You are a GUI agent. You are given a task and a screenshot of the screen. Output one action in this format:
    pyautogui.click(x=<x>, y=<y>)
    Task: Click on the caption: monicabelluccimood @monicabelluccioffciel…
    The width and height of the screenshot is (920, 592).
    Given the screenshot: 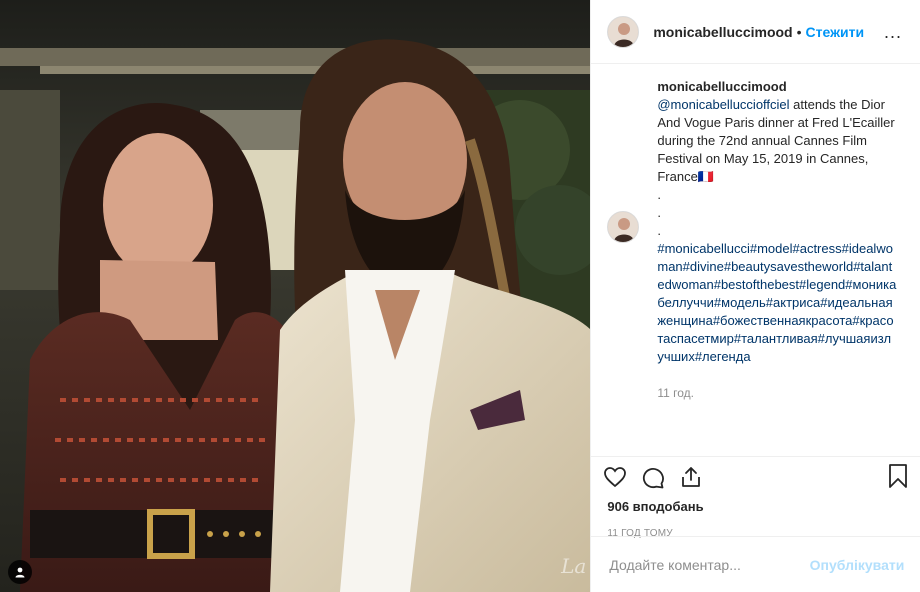 What is the action you would take?
    pyautogui.click(x=777, y=240)
    